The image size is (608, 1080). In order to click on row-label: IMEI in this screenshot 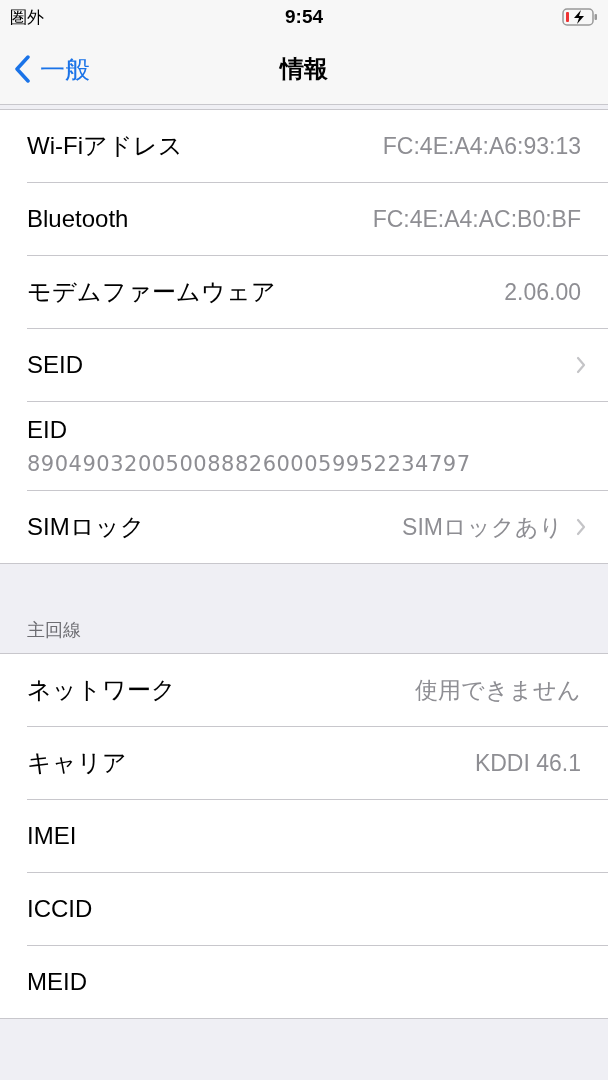, I will do `click(52, 836)`.